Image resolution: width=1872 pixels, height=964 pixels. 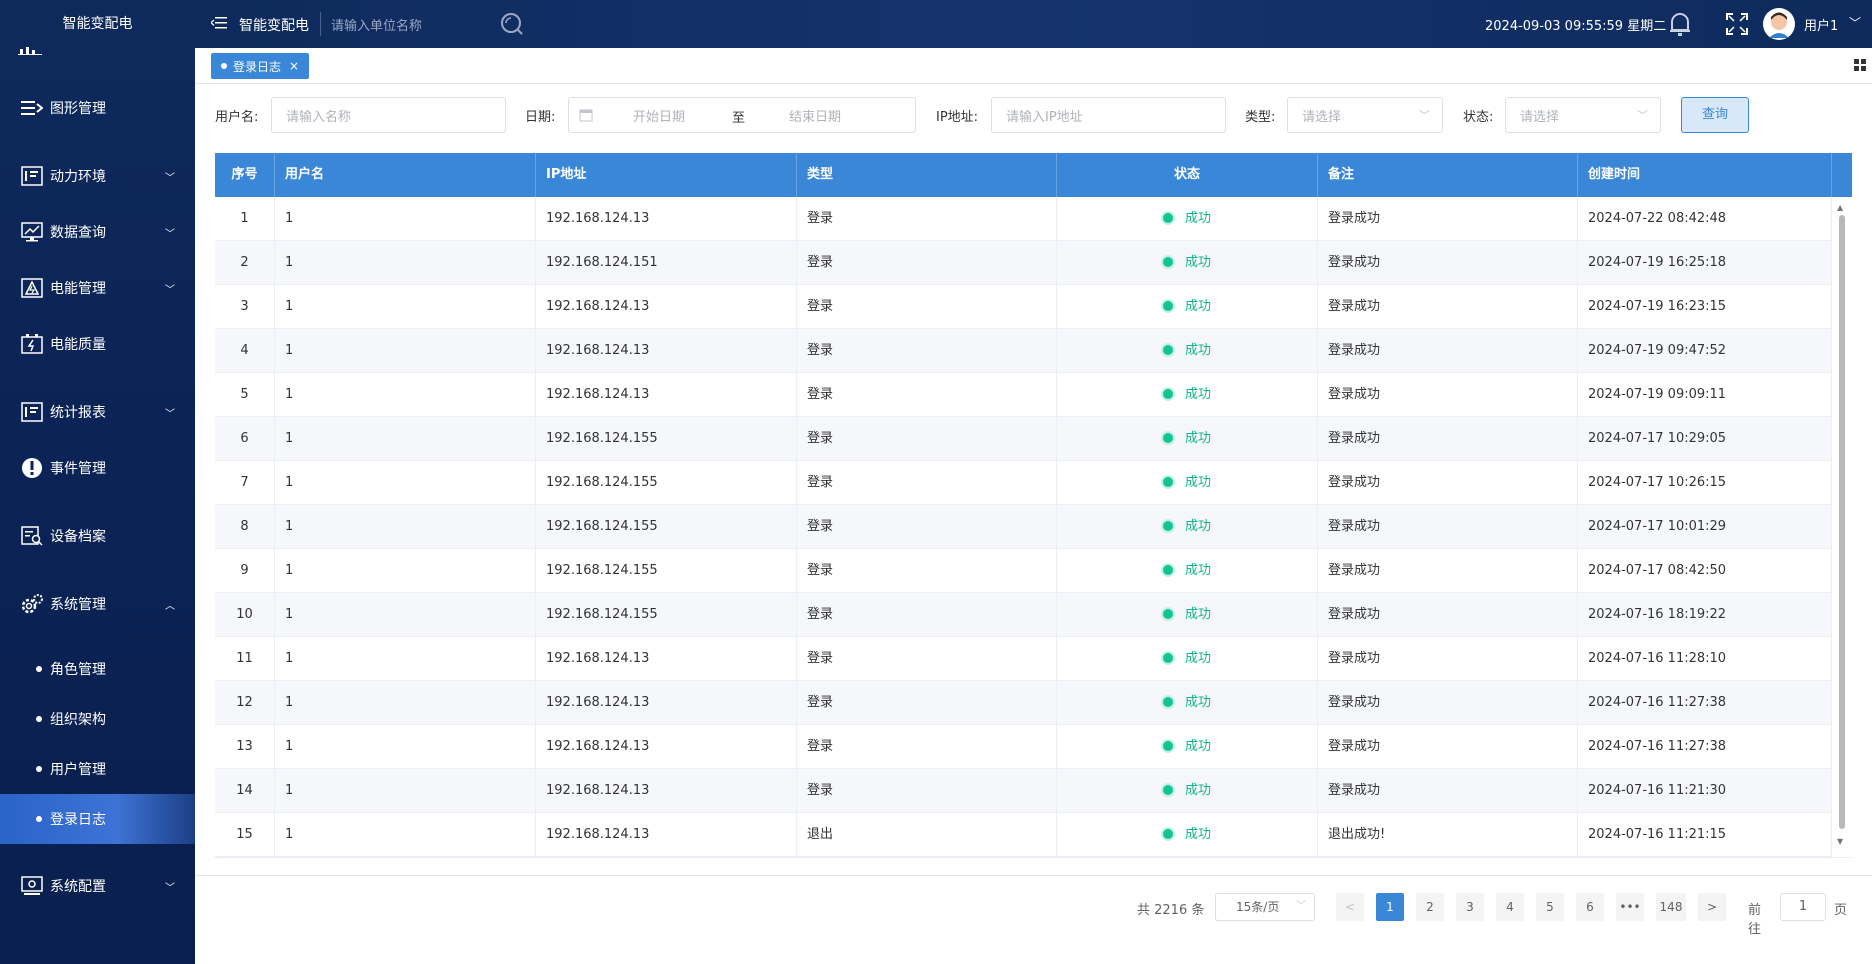 What do you see at coordinates (1821, 24) in the screenshot?
I see `user-name: 用户1` at bounding box center [1821, 24].